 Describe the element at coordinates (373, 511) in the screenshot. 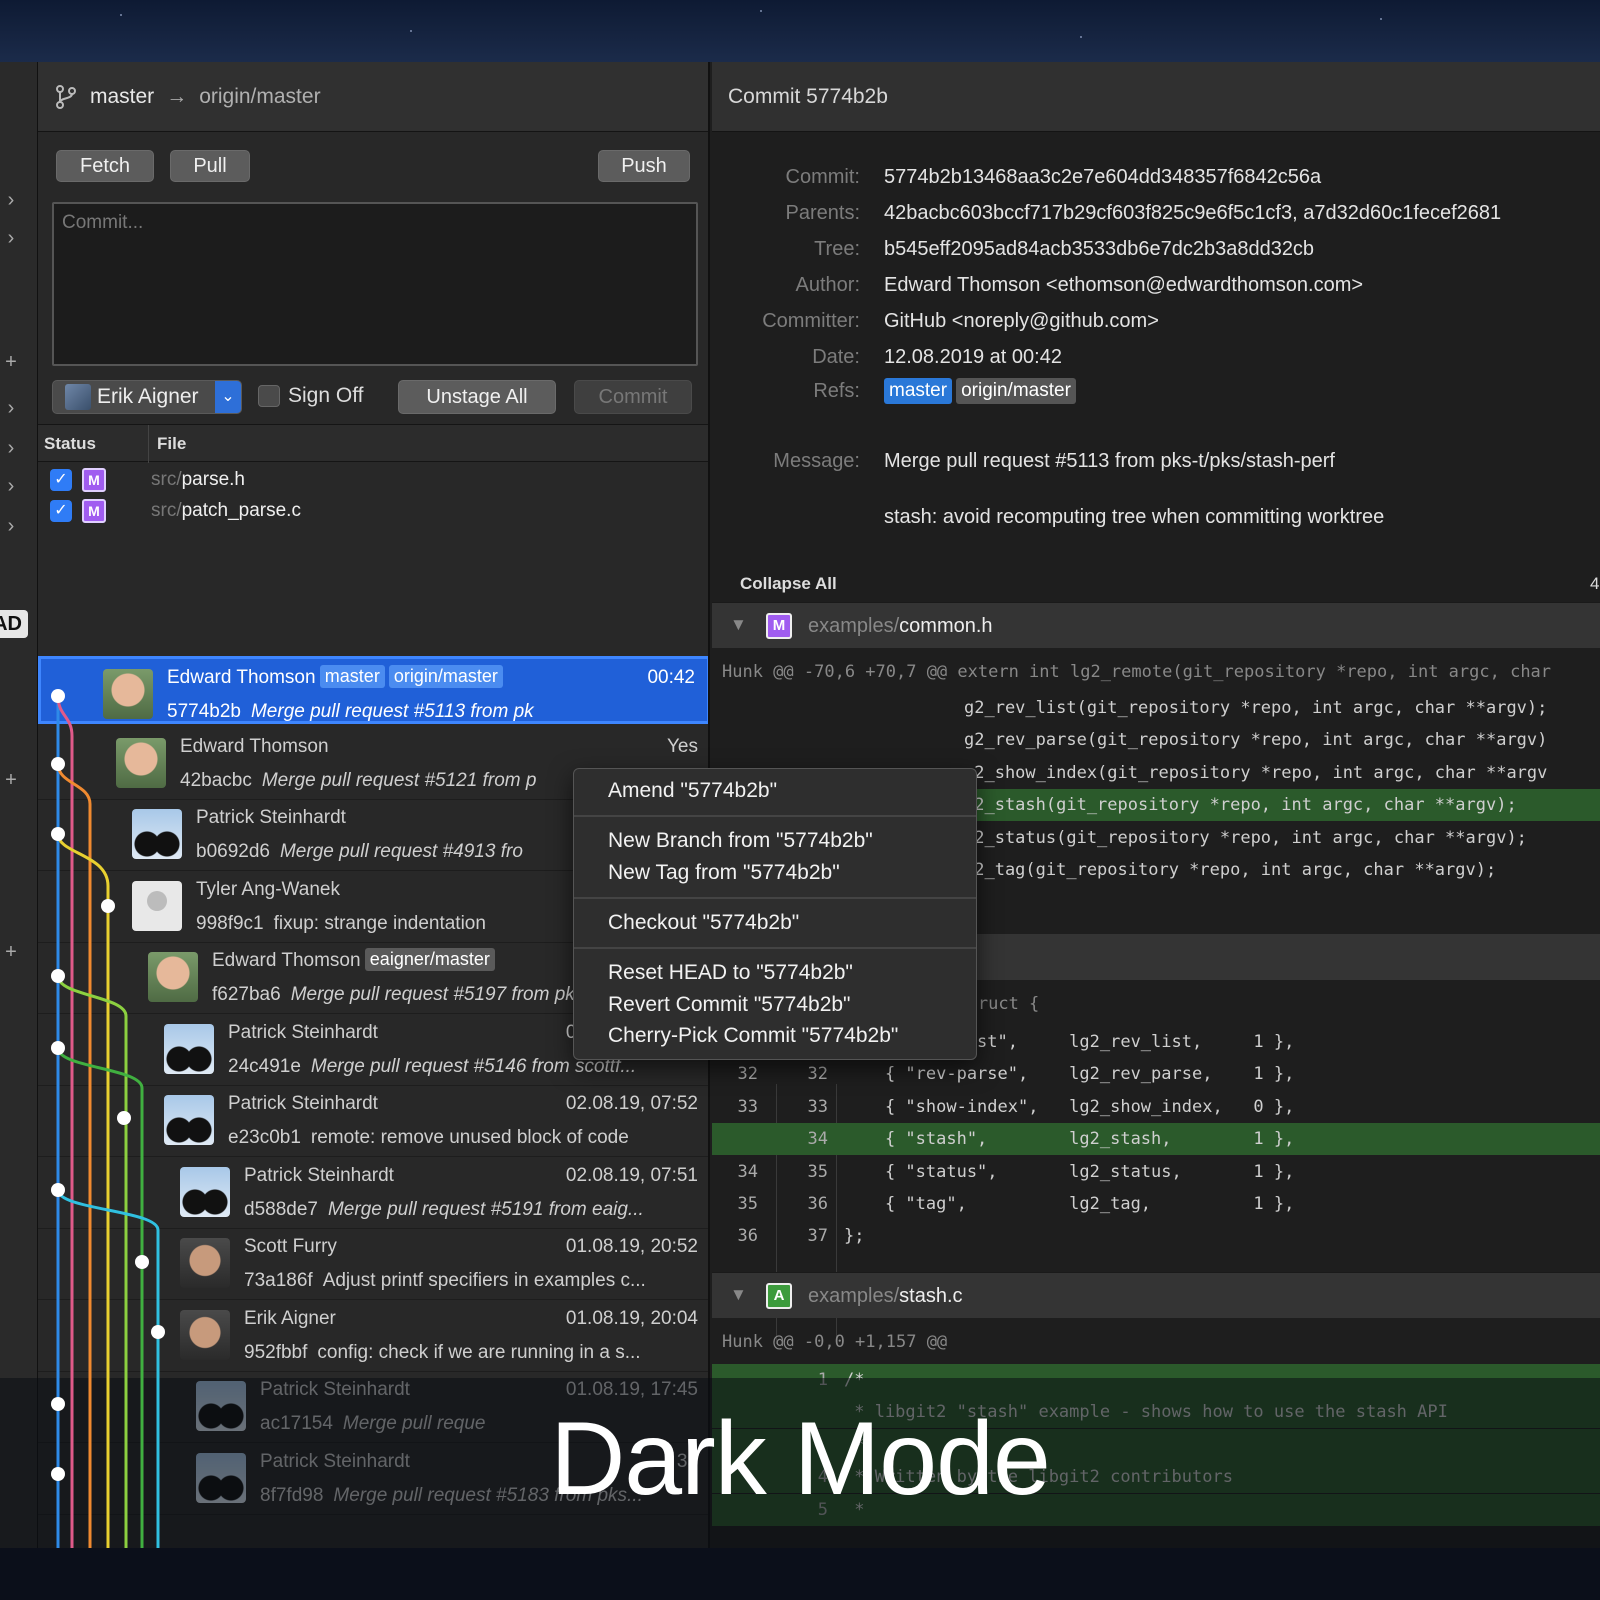

I see `file-row: ✓ M src/patch_parse.c` at that location.